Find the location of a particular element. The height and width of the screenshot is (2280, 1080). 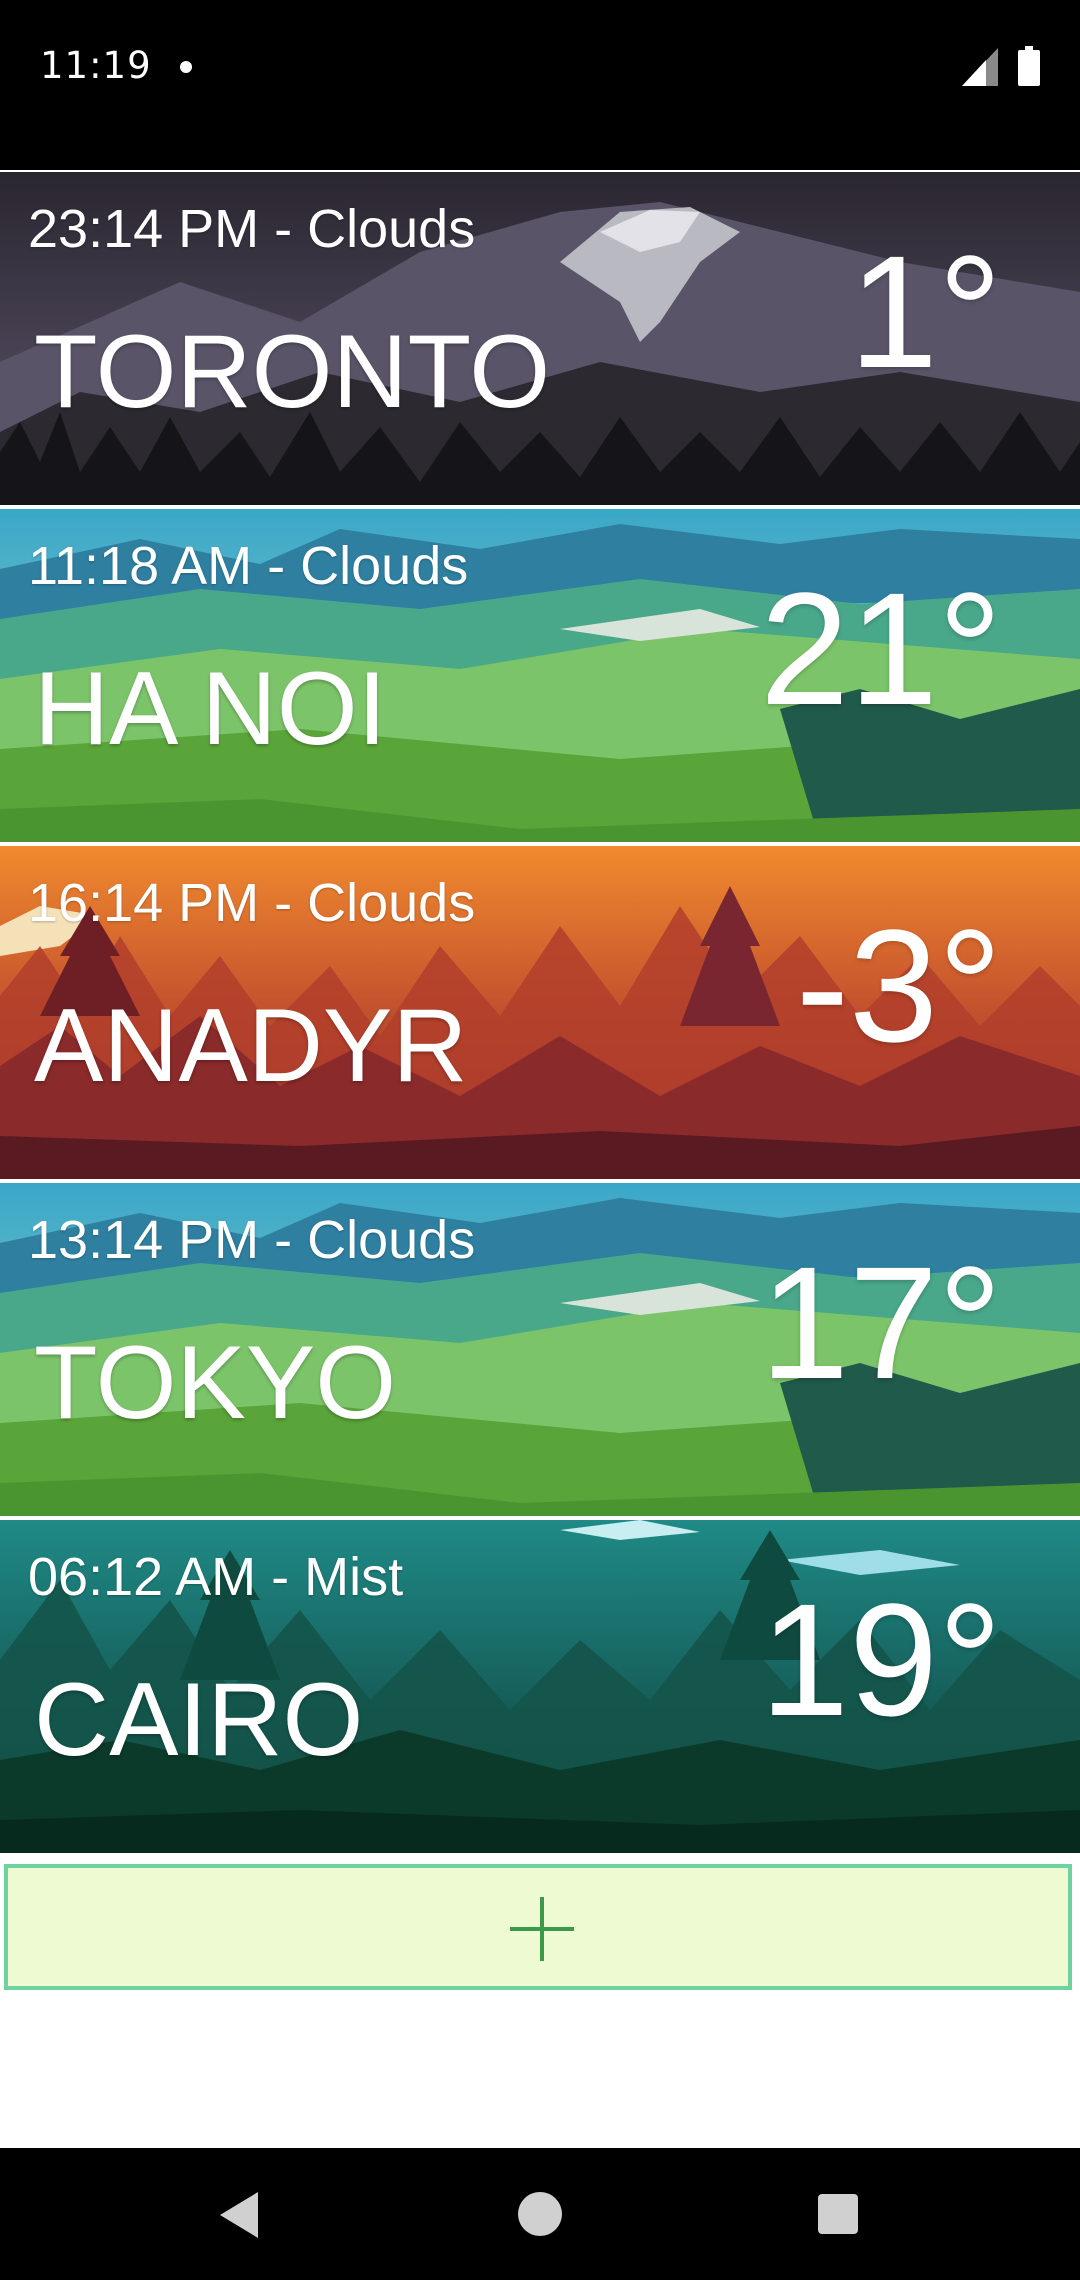

city-name: HA NOI is located at coordinates (210, 709).